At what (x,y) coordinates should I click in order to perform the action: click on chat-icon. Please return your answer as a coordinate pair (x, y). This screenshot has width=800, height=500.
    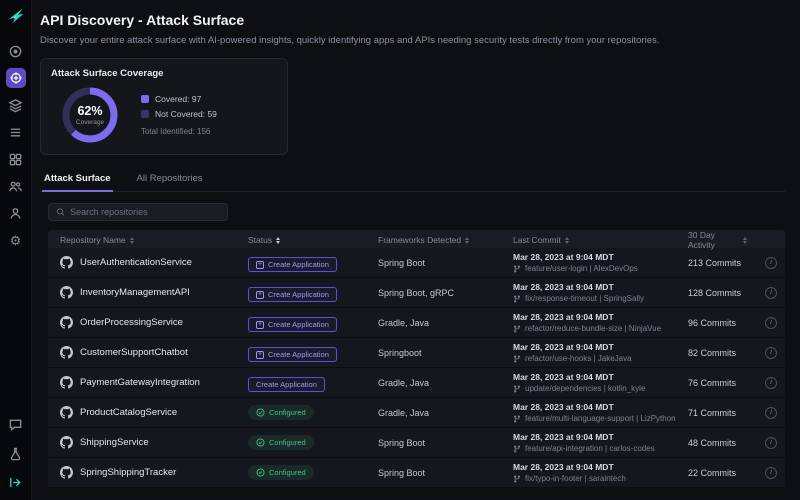
    Looking at the image, I should click on (16, 424).